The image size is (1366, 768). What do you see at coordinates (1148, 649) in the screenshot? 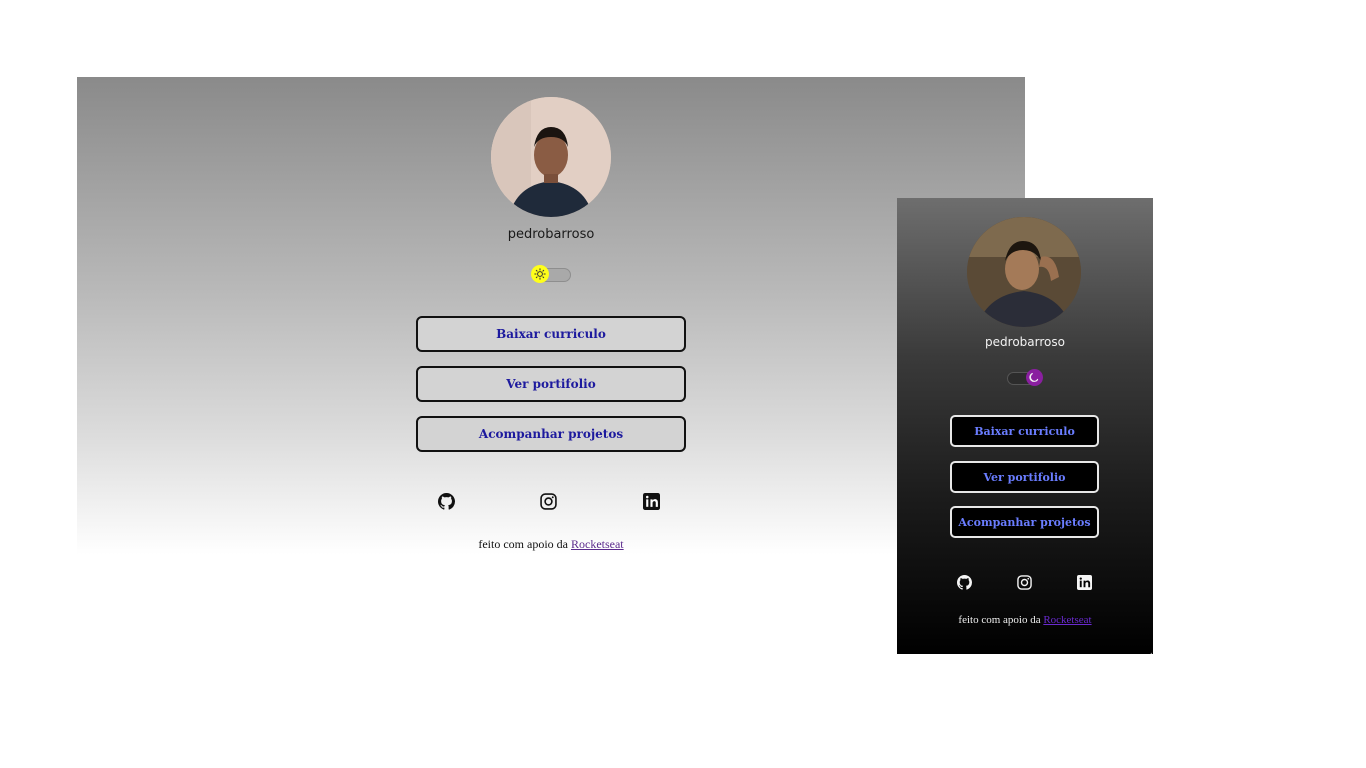
I see `resize-grip-icon` at bounding box center [1148, 649].